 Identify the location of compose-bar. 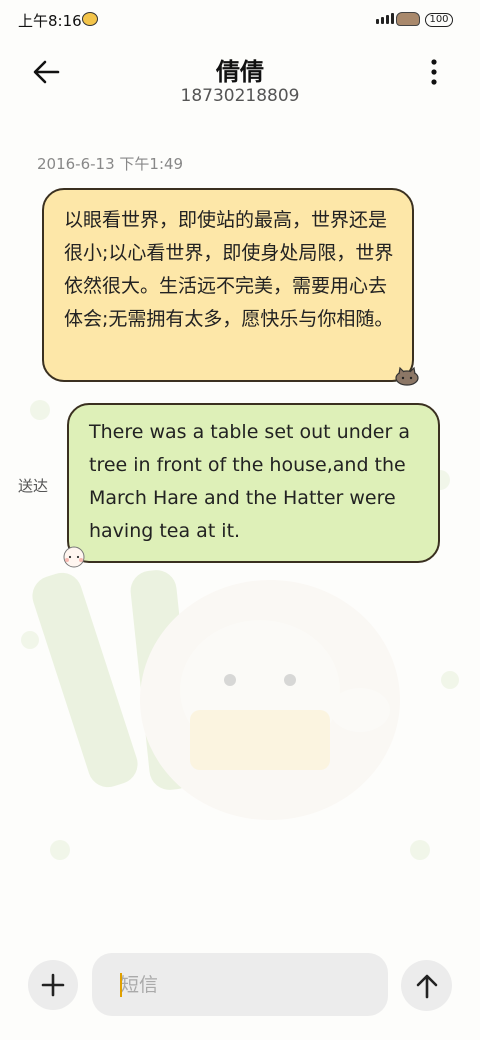
(240, 985).